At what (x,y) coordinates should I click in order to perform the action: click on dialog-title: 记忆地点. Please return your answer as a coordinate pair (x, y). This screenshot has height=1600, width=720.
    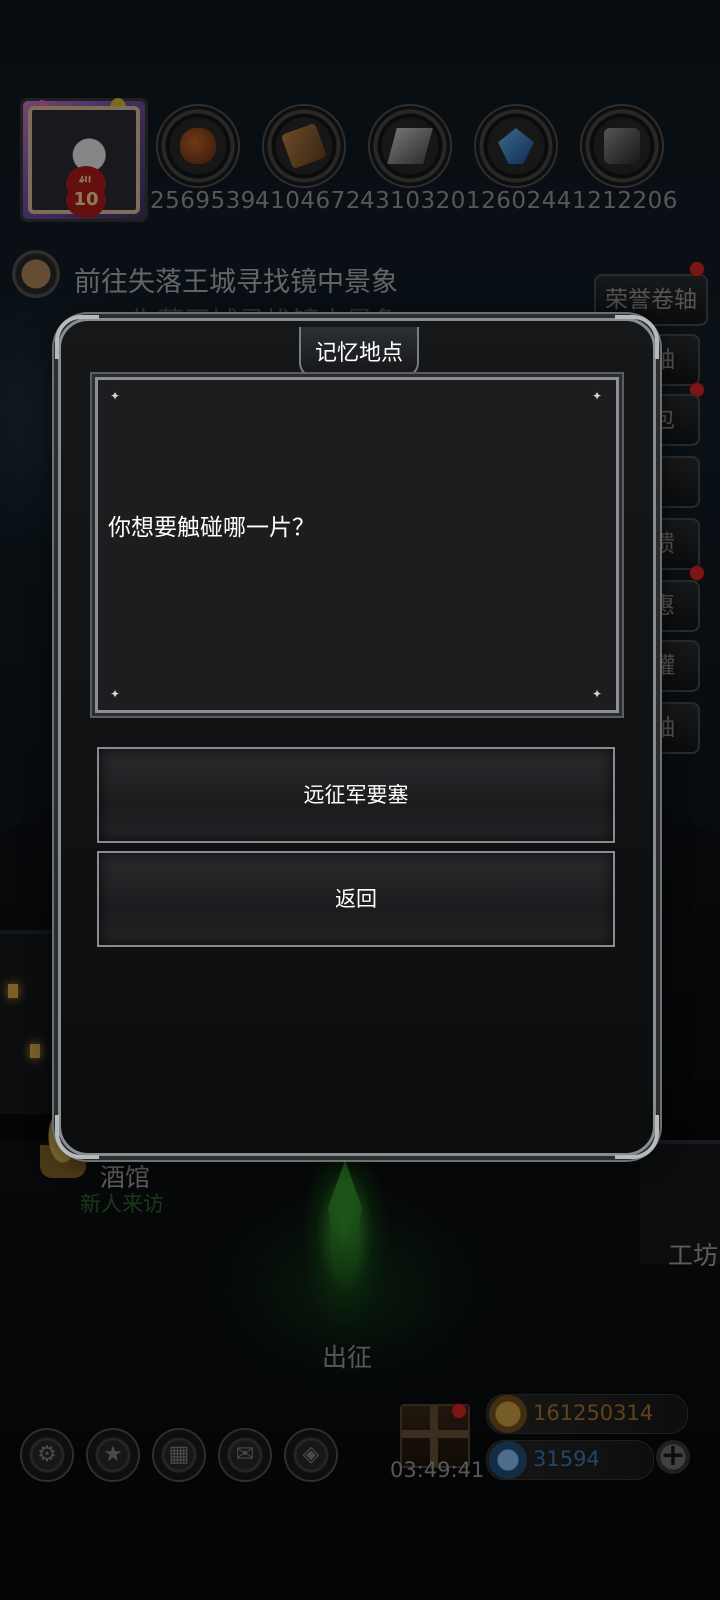
    Looking at the image, I should click on (358, 353).